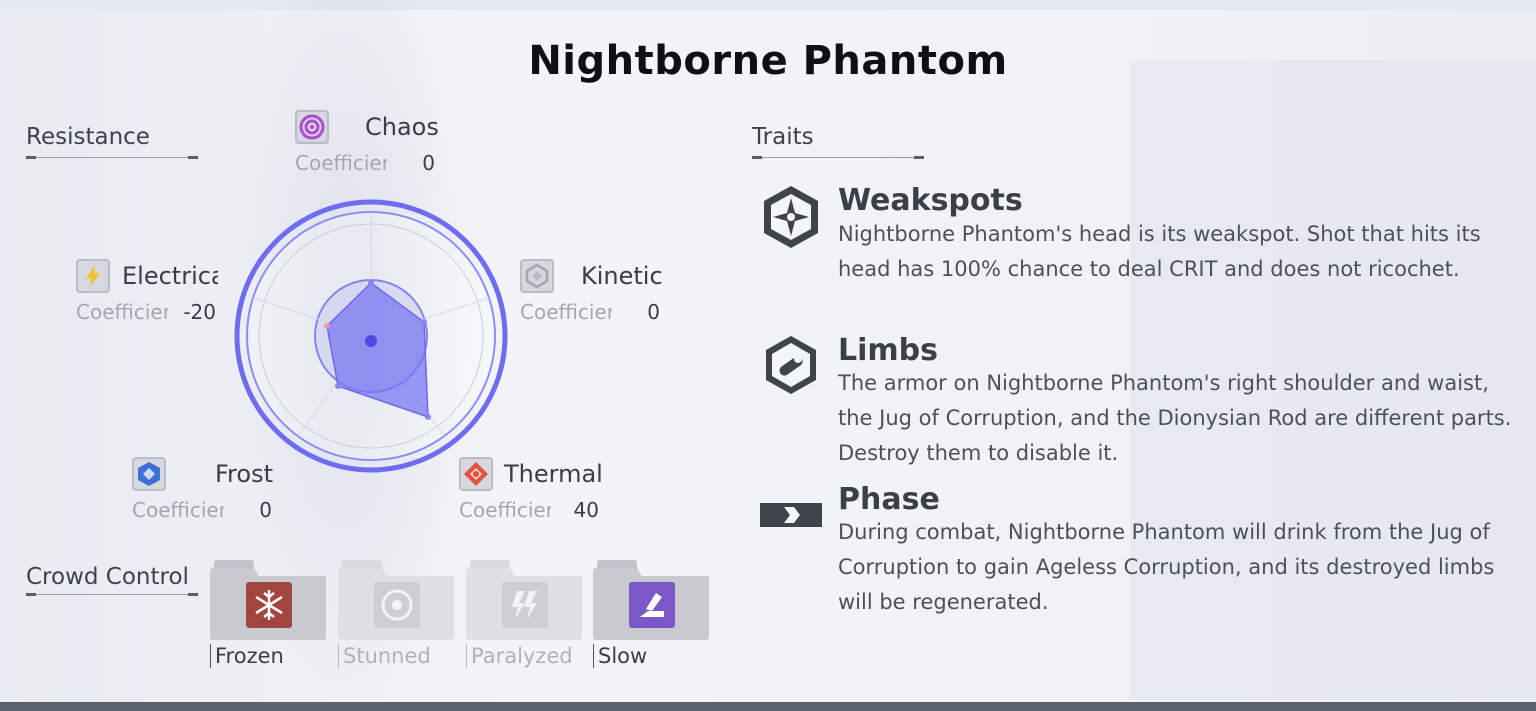 Image resolution: width=1536 pixels, height=711 pixels. I want to click on resistance-name: Thermal, so click(553, 474).